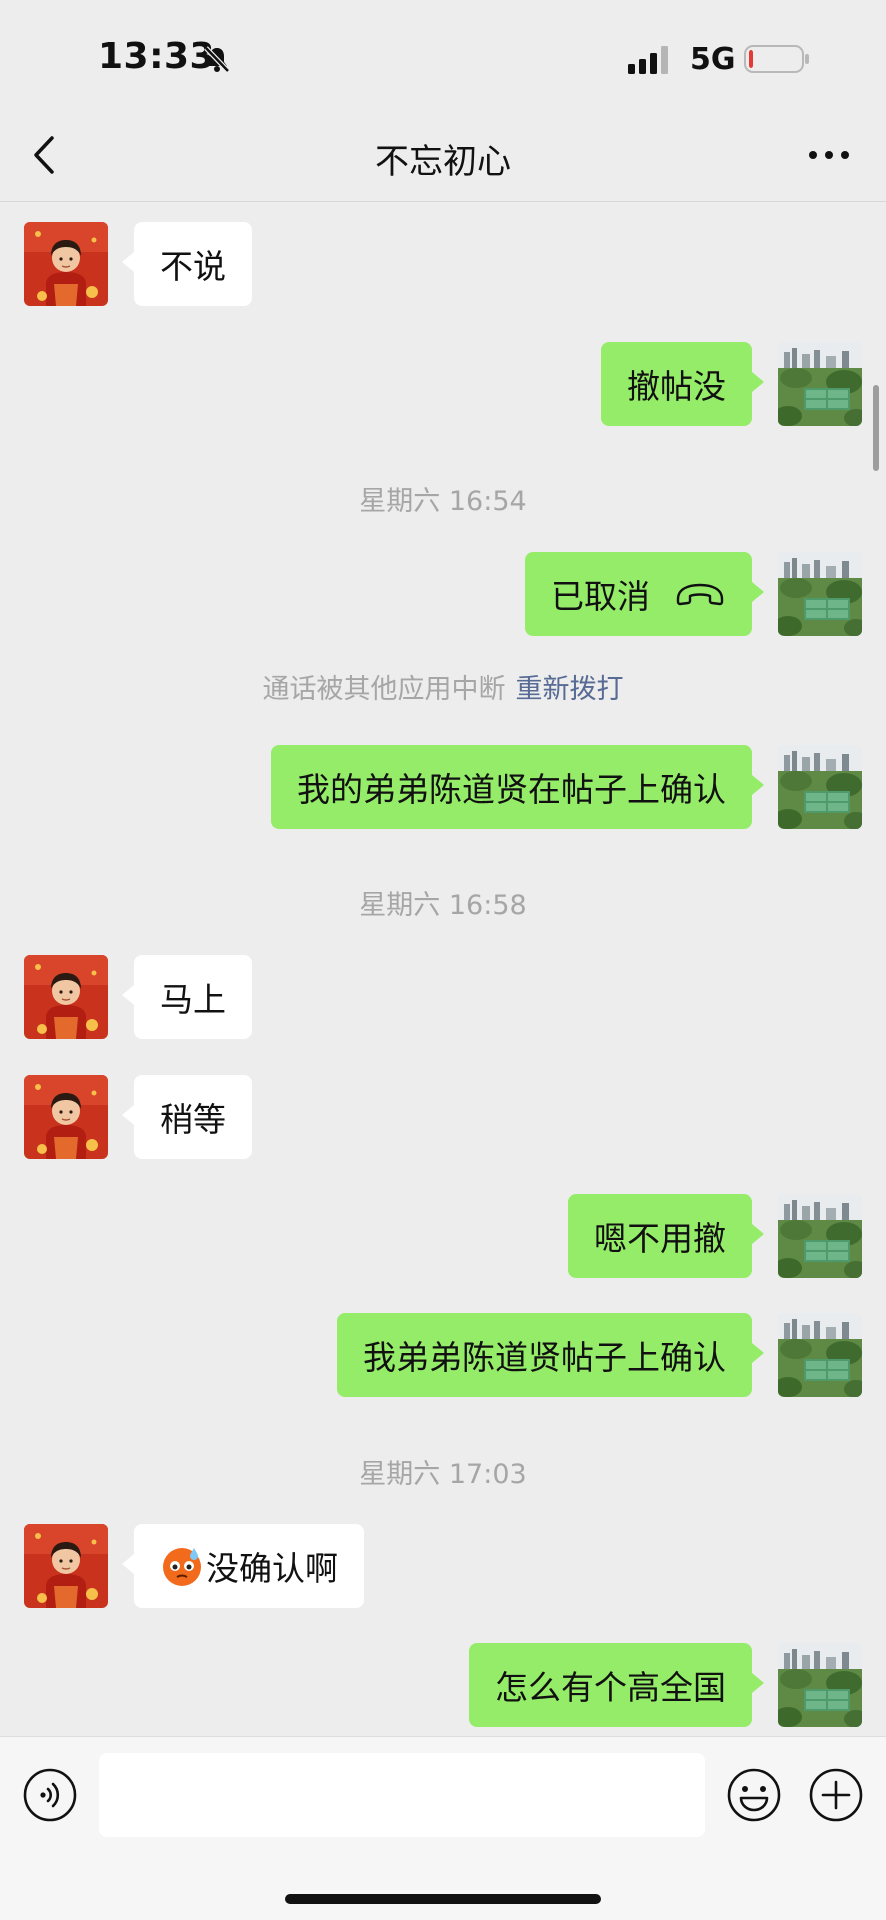 The height and width of the screenshot is (1920, 886). Describe the element at coordinates (402, 1795) in the screenshot. I see `message-input` at that location.